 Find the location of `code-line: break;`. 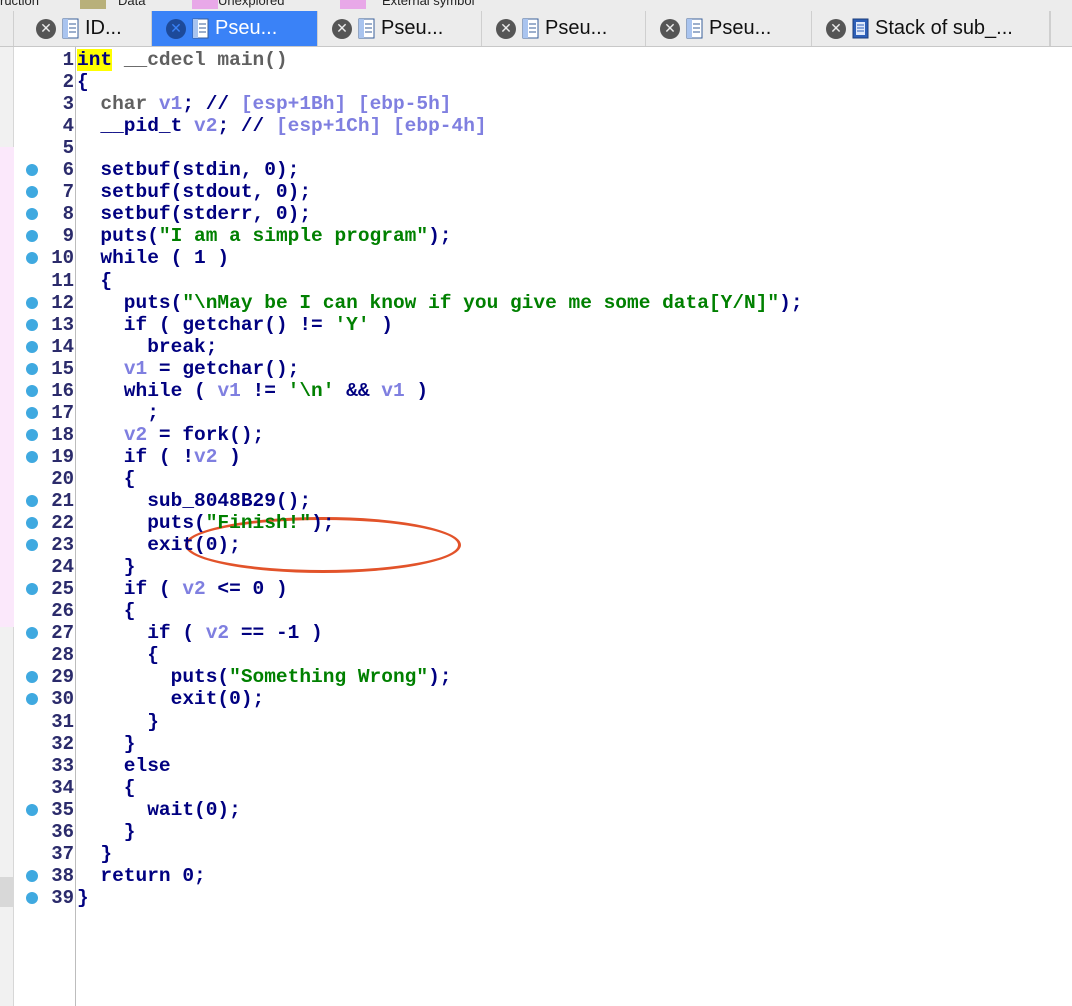

code-line: break; is located at coordinates (147, 347).